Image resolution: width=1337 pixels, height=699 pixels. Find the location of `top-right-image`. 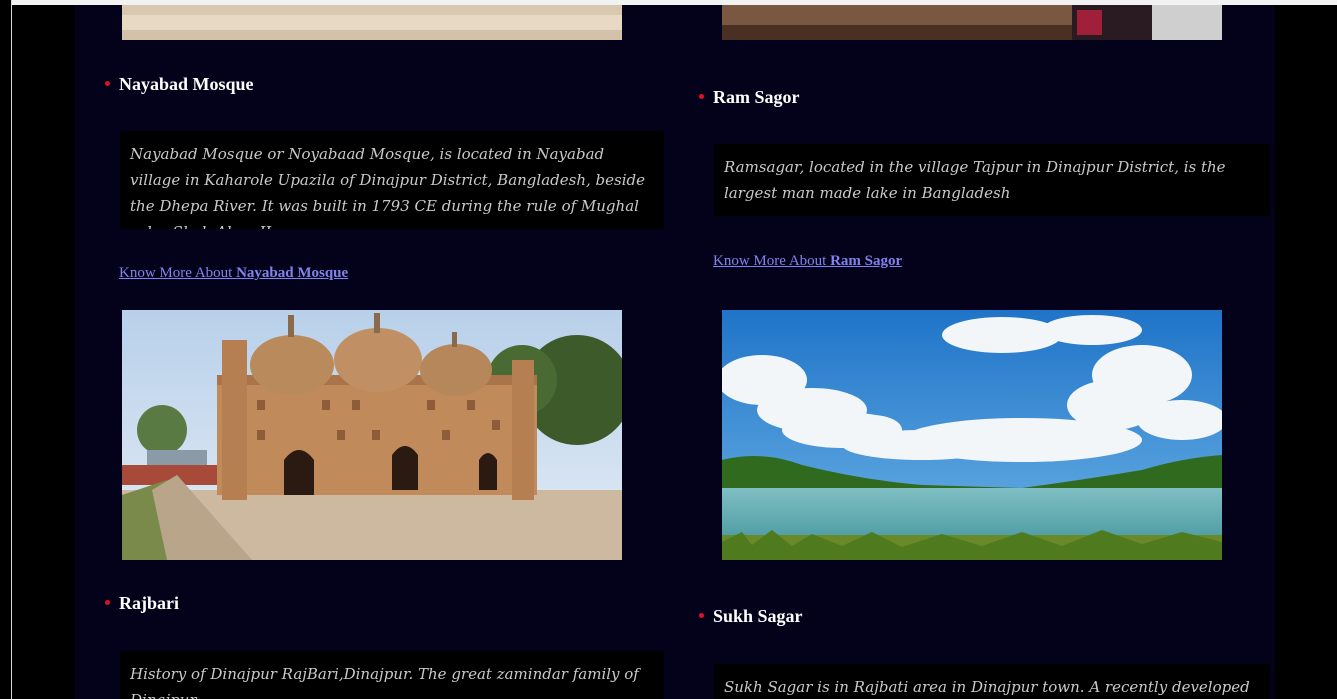

top-right-image is located at coordinates (972, 22).